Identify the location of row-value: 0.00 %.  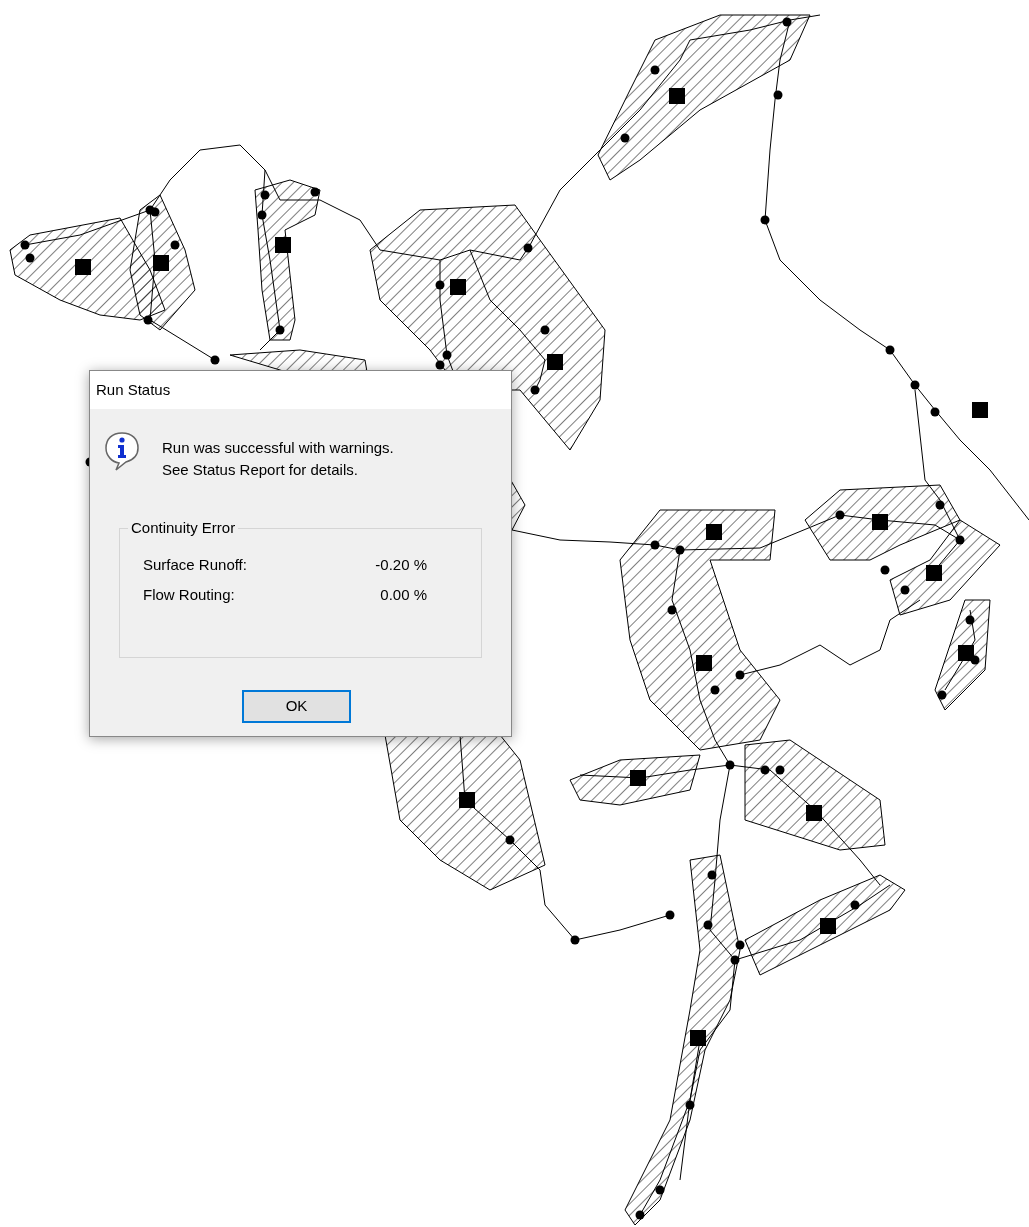
(403, 595).